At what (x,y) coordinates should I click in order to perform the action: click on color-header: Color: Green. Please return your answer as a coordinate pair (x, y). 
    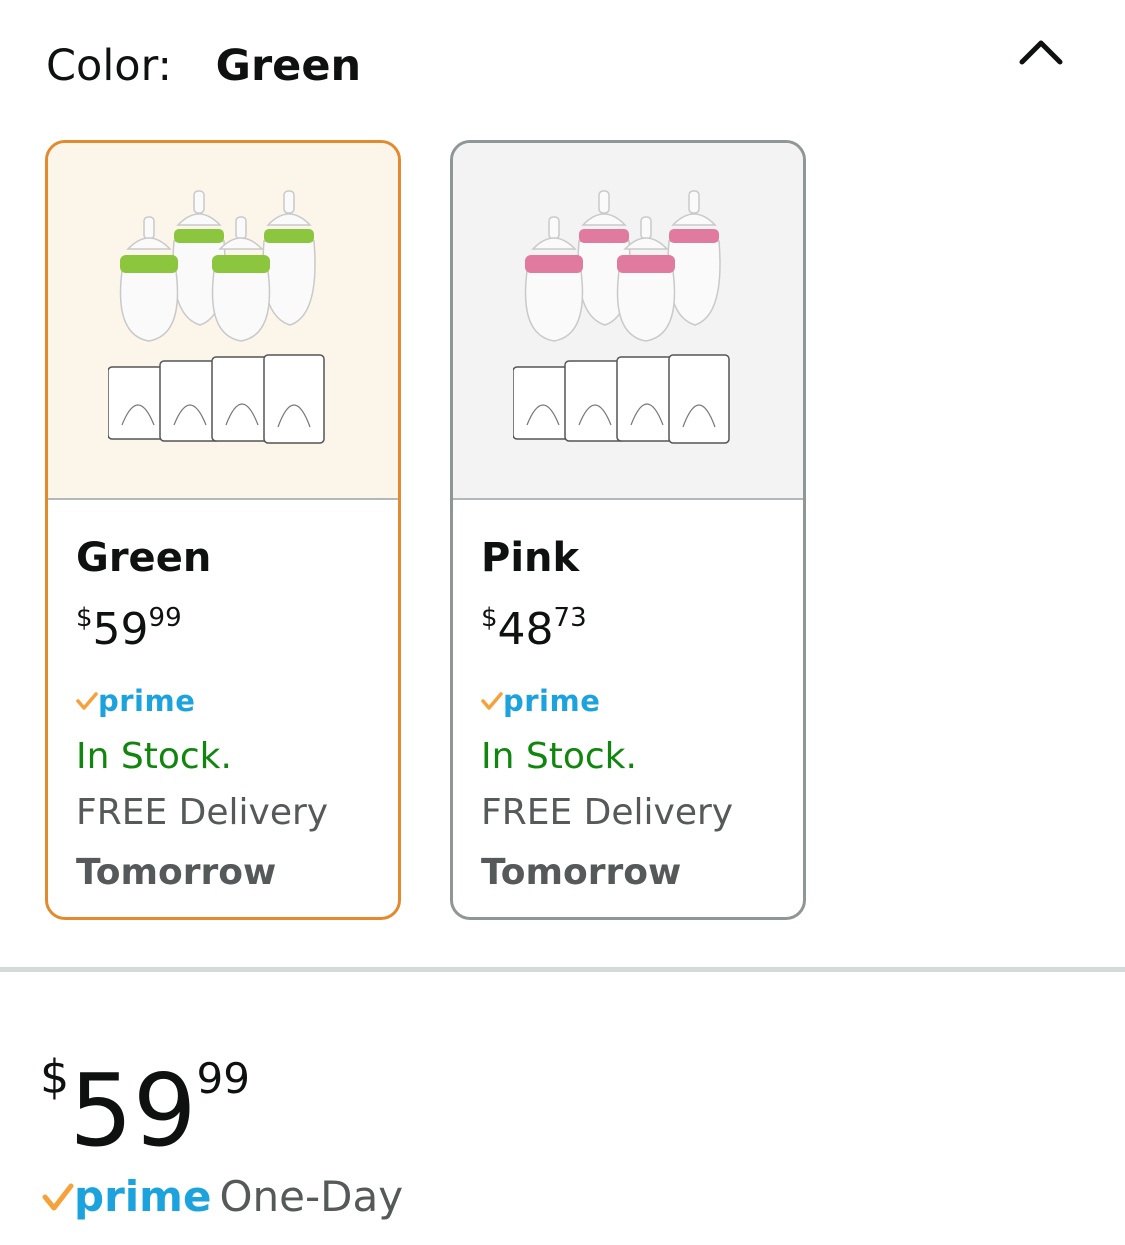
    Looking at the image, I should click on (203, 66).